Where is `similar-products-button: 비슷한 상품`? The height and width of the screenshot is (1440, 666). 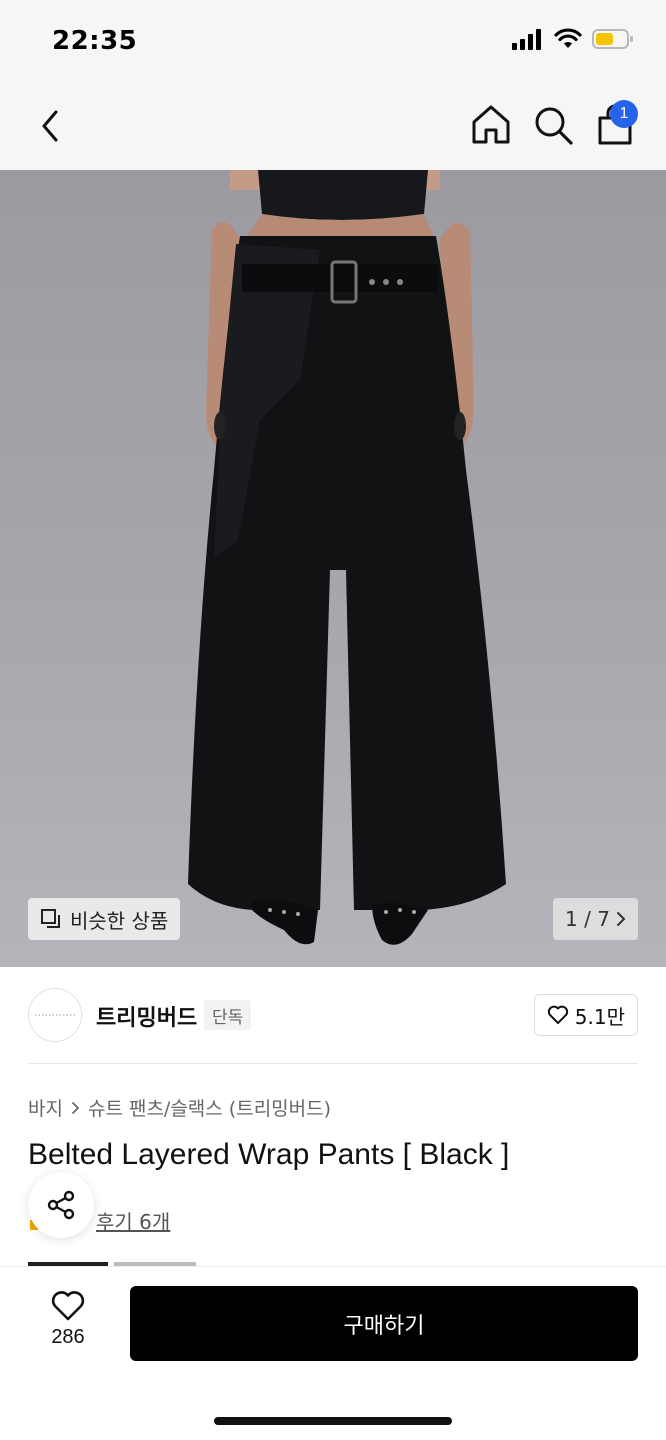 similar-products-button: 비슷한 상품 is located at coordinates (104, 919).